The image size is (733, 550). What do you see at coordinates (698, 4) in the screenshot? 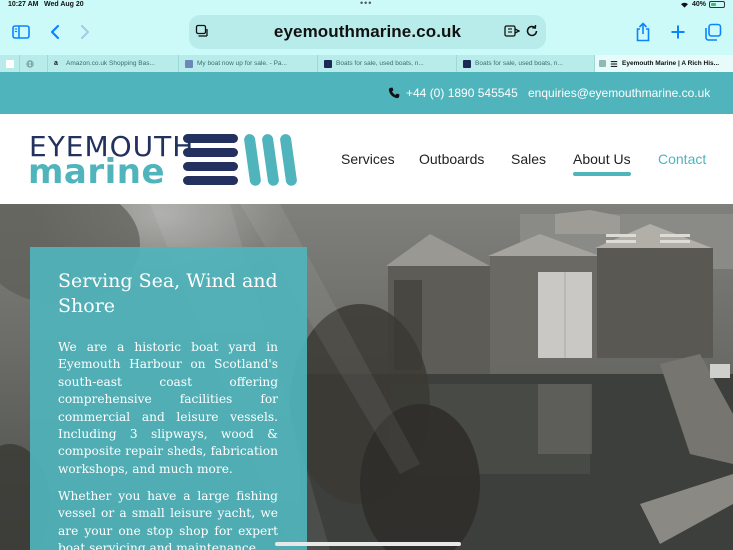
I see `battery-percent: 40%` at bounding box center [698, 4].